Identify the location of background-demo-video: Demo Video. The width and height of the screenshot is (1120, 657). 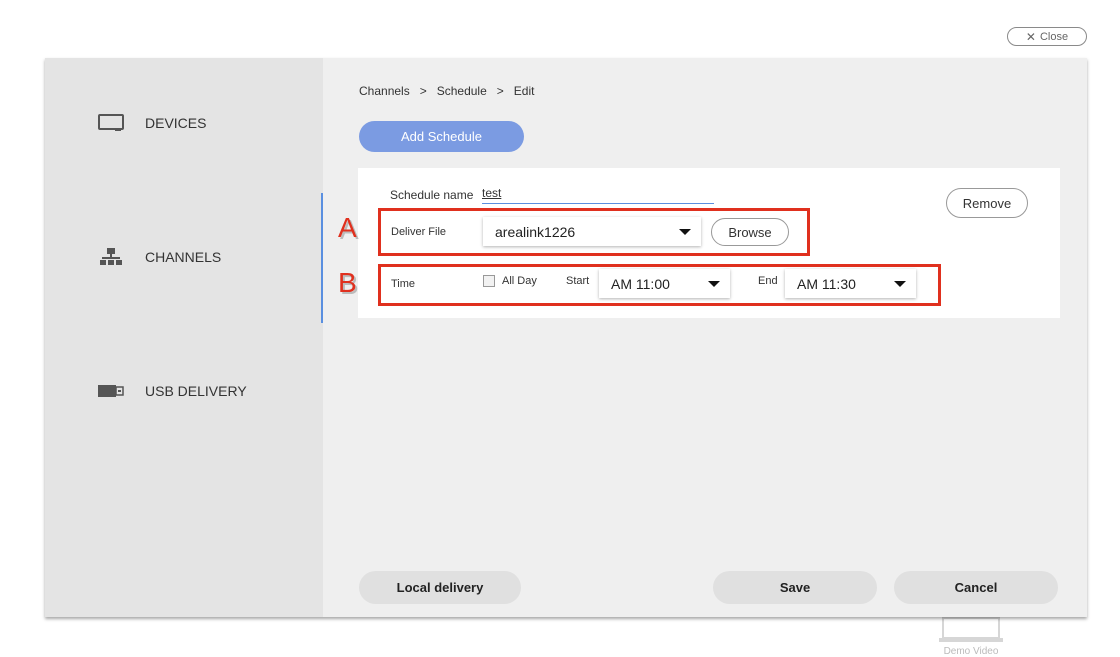
(971, 637).